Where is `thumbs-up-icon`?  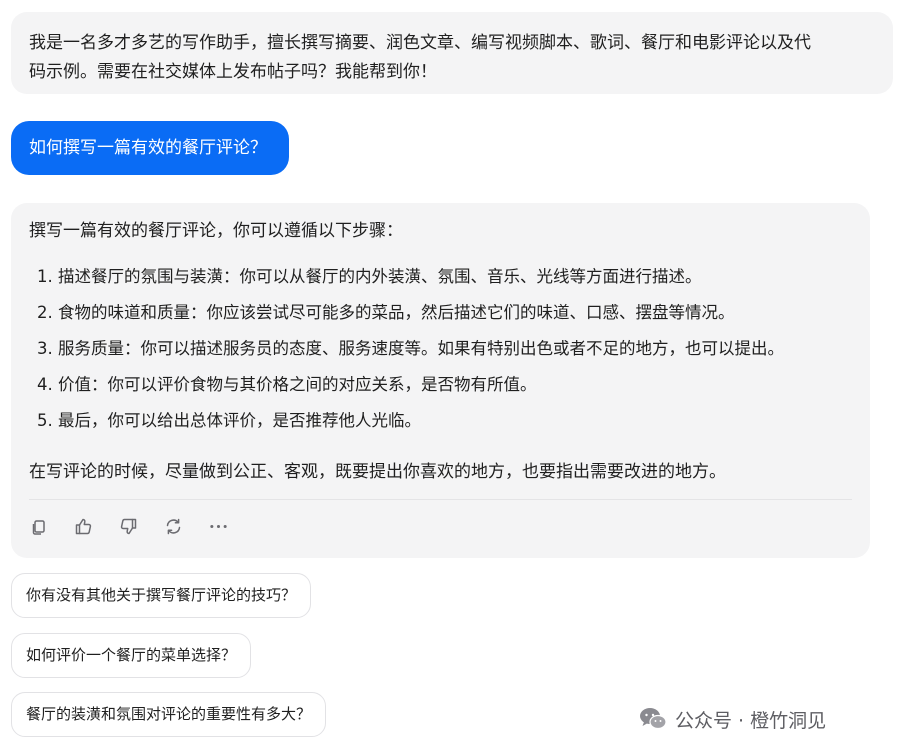 thumbs-up-icon is located at coordinates (83, 526).